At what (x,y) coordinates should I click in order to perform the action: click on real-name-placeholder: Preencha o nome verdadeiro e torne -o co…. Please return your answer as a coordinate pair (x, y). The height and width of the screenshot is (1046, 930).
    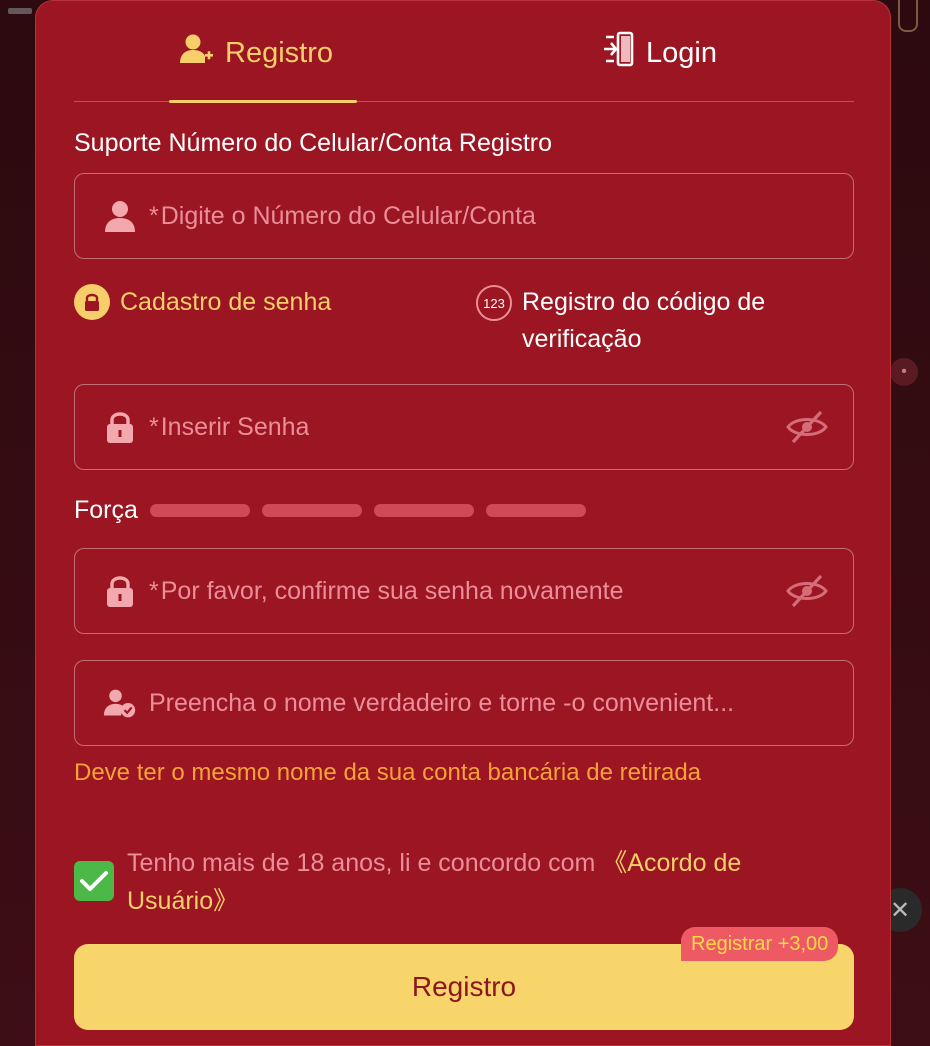
    Looking at the image, I should click on (442, 702).